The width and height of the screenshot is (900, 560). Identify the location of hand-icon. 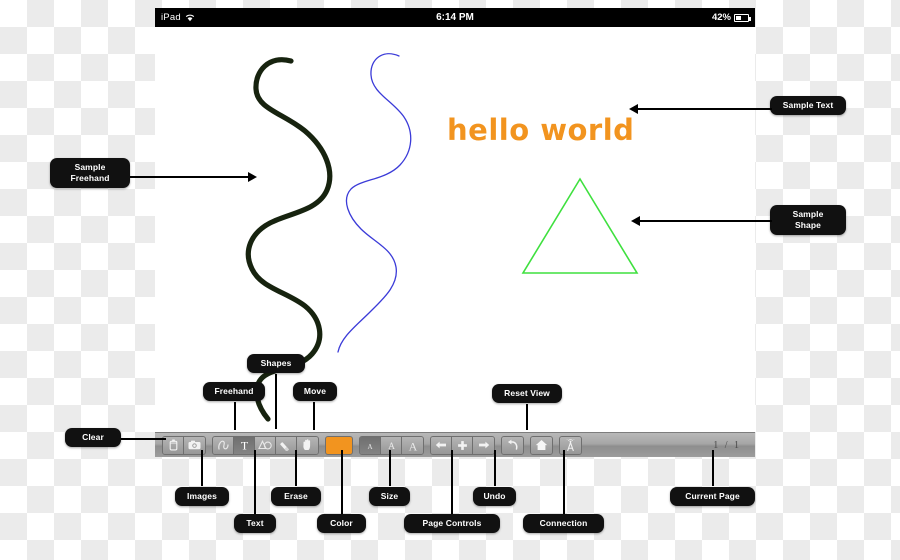
(306, 444).